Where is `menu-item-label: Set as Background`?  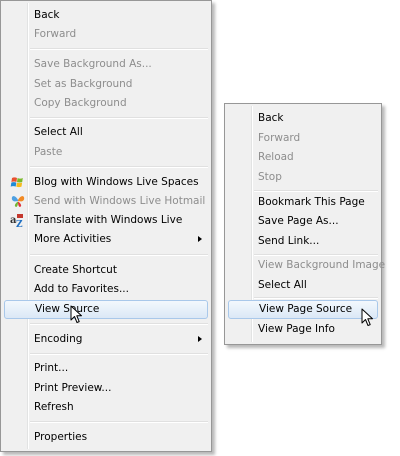
menu-item-label: Set as Background is located at coordinates (83, 84).